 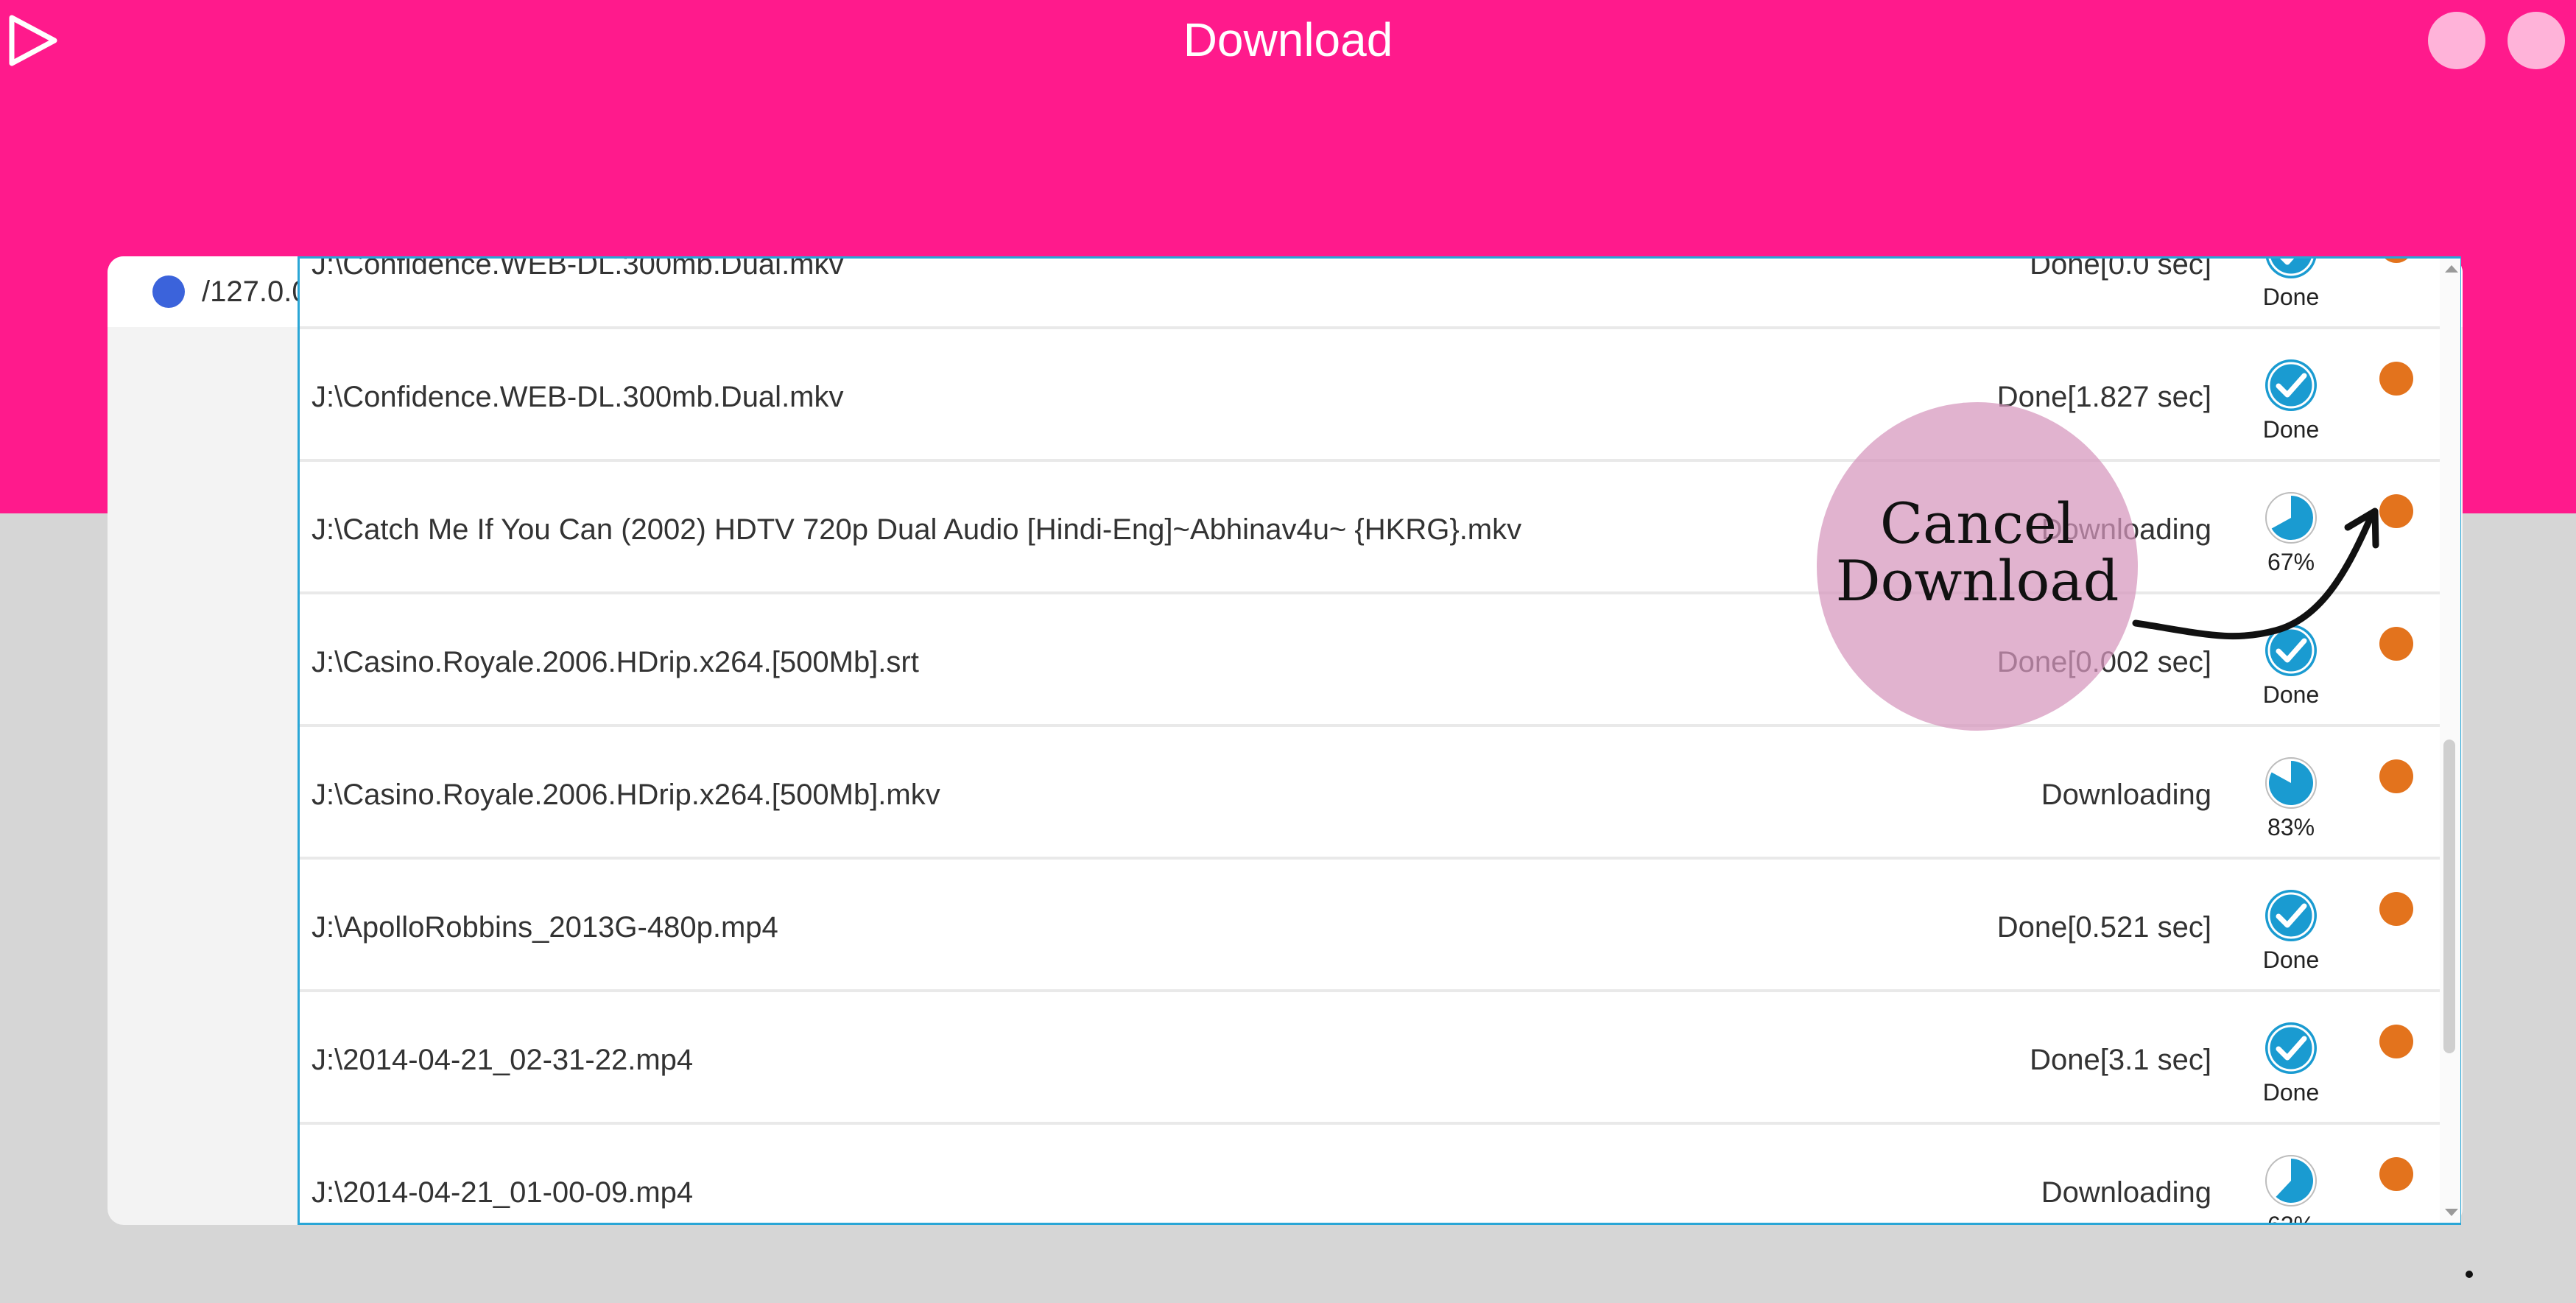 What do you see at coordinates (2120, 1060) in the screenshot?
I see `download-status: Done[3.1 sec]` at bounding box center [2120, 1060].